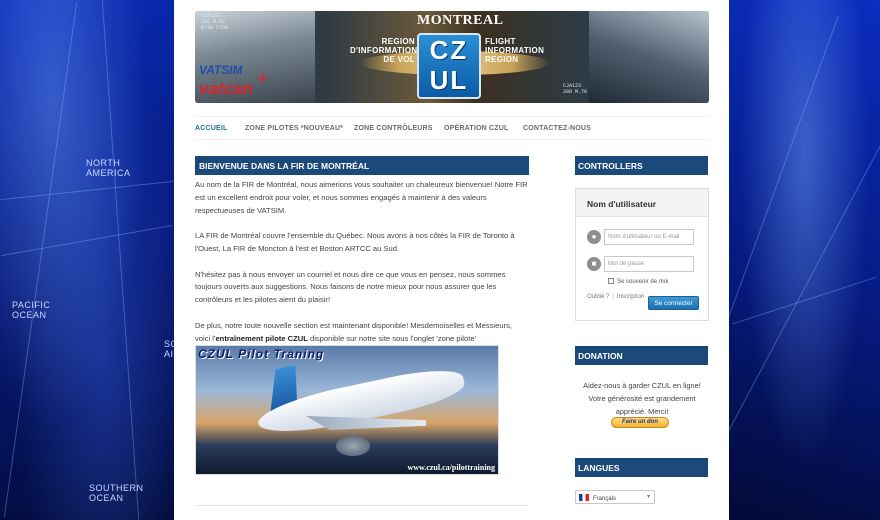  What do you see at coordinates (261, 338) in the screenshot?
I see `pilot-training-link: entraînement pilote CZUL` at bounding box center [261, 338].